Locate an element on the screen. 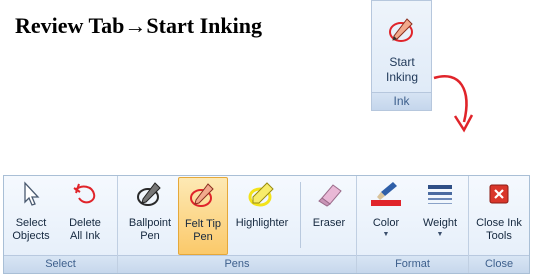 The height and width of the screenshot is (276, 533). start-inking-label-1: Start is located at coordinates (402, 62).